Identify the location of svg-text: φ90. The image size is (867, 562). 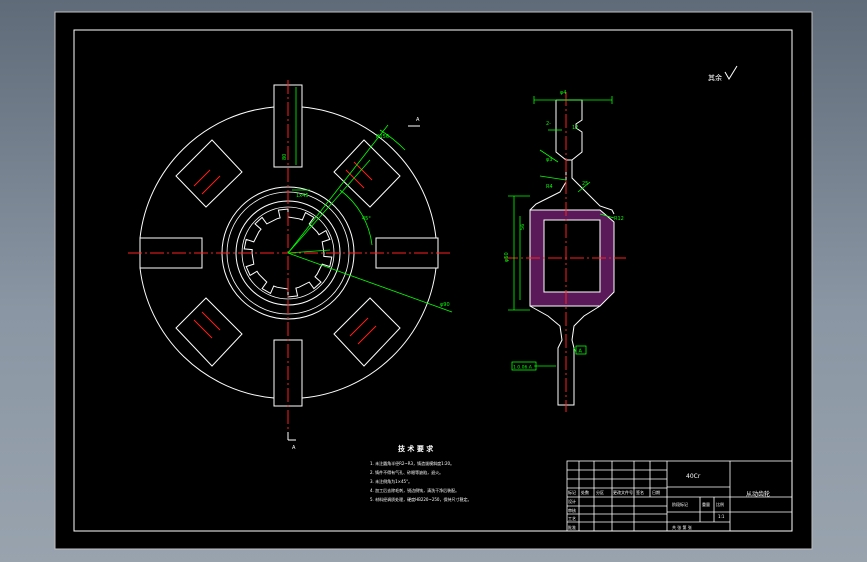
(445, 305).